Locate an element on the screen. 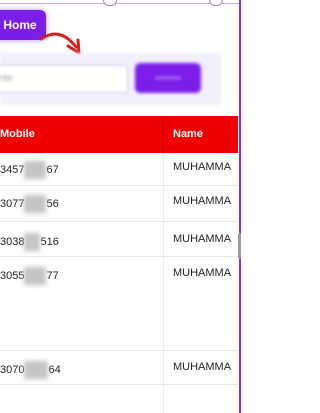 This screenshot has width=320, height=413. table-header: Mobile Name is located at coordinates (119, 134).